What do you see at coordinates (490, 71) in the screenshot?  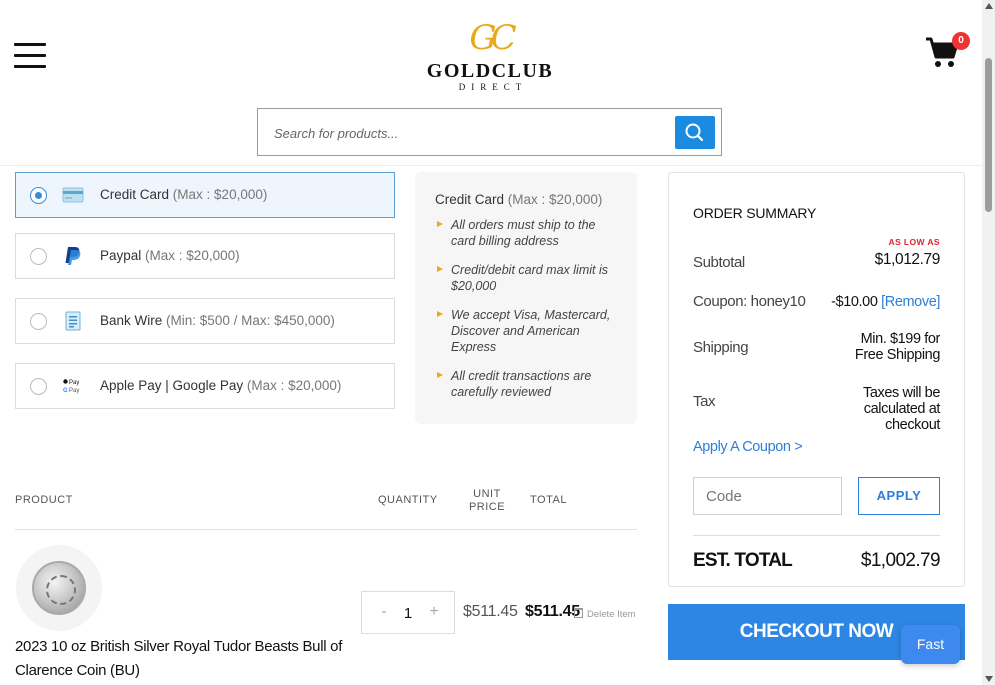 I see `logo-name: GOLDCLUB` at bounding box center [490, 71].